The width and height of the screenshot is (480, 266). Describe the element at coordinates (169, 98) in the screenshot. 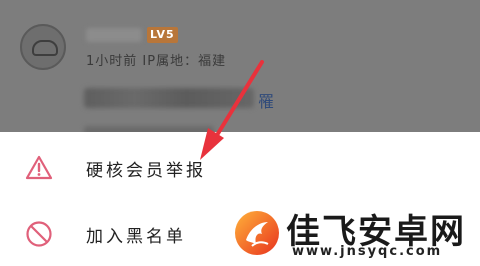

I see `comment-text-blurred` at that location.